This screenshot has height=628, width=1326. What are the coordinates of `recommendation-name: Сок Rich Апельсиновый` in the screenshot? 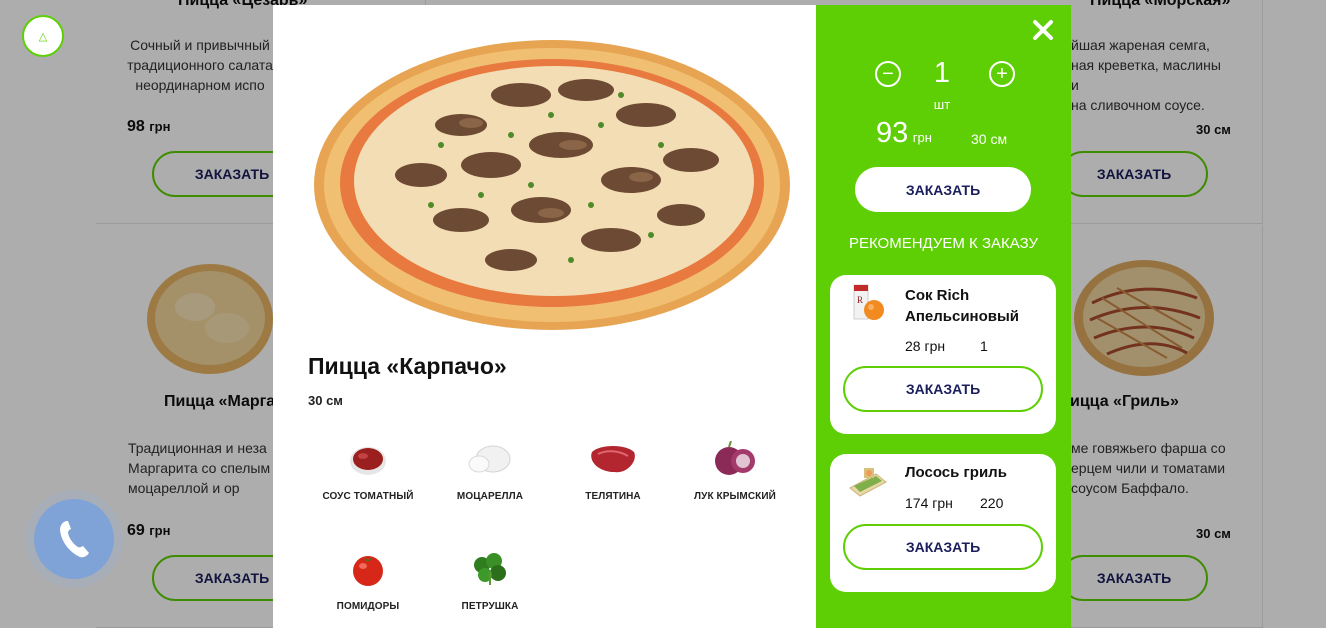 It's located at (962, 306).